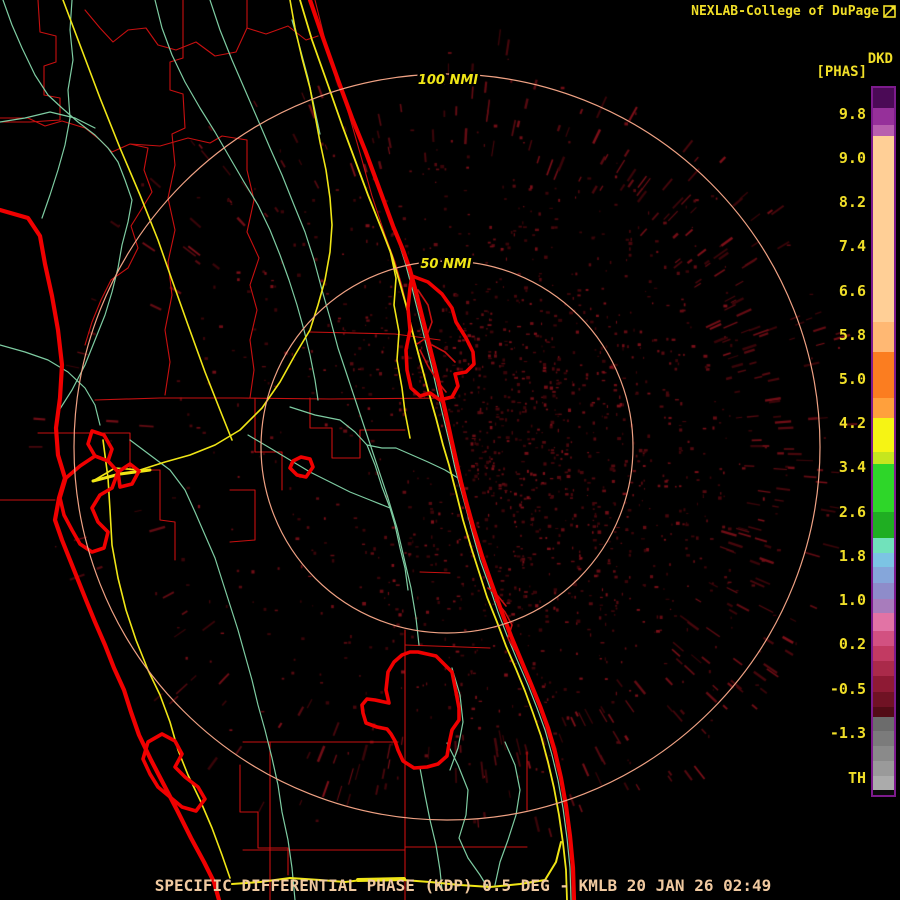  Describe the element at coordinates (852, 556) in the screenshot. I see `colorbar-tick-label: 1.8` at that location.